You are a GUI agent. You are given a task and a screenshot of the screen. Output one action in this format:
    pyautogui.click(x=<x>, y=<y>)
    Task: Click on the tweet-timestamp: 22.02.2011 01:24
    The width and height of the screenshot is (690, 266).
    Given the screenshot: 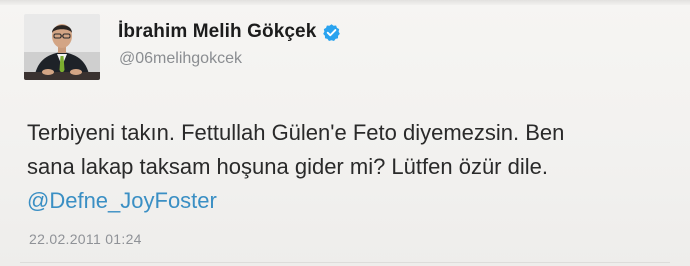 What is the action you would take?
    pyautogui.click(x=85, y=239)
    